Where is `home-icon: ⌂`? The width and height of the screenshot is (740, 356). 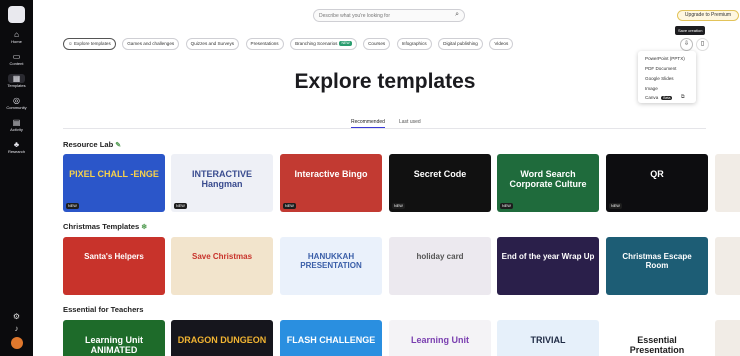
home-icon: ⌂ is located at coordinates (16, 34).